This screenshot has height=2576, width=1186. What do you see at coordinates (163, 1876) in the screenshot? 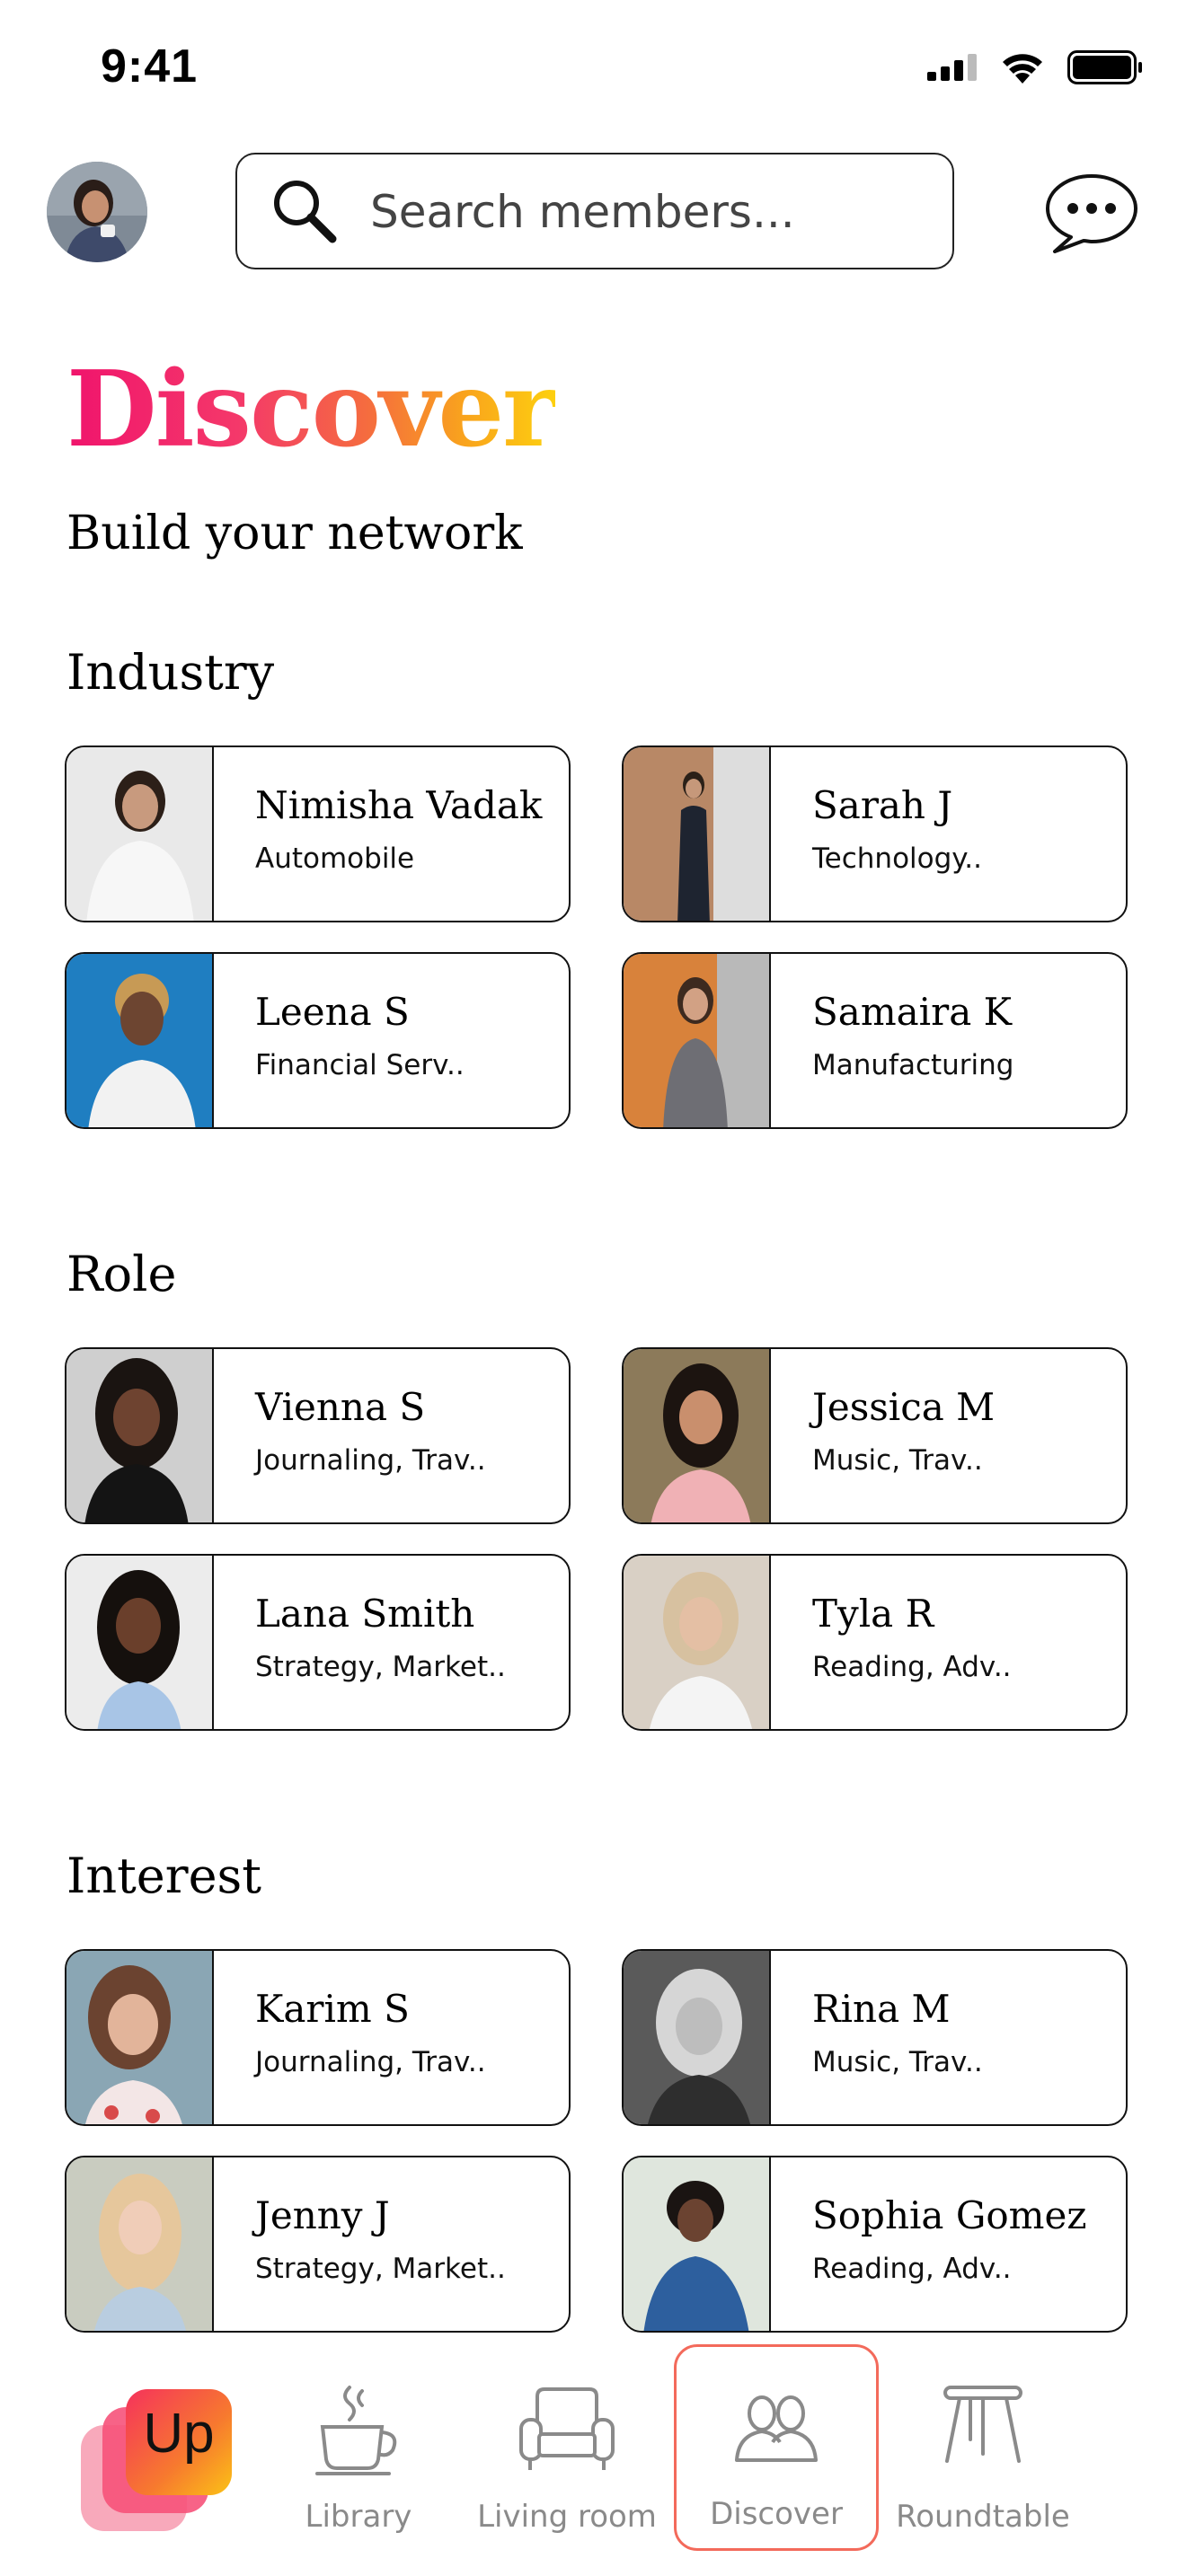
I see `section-title-interest: Interest` at bounding box center [163, 1876].